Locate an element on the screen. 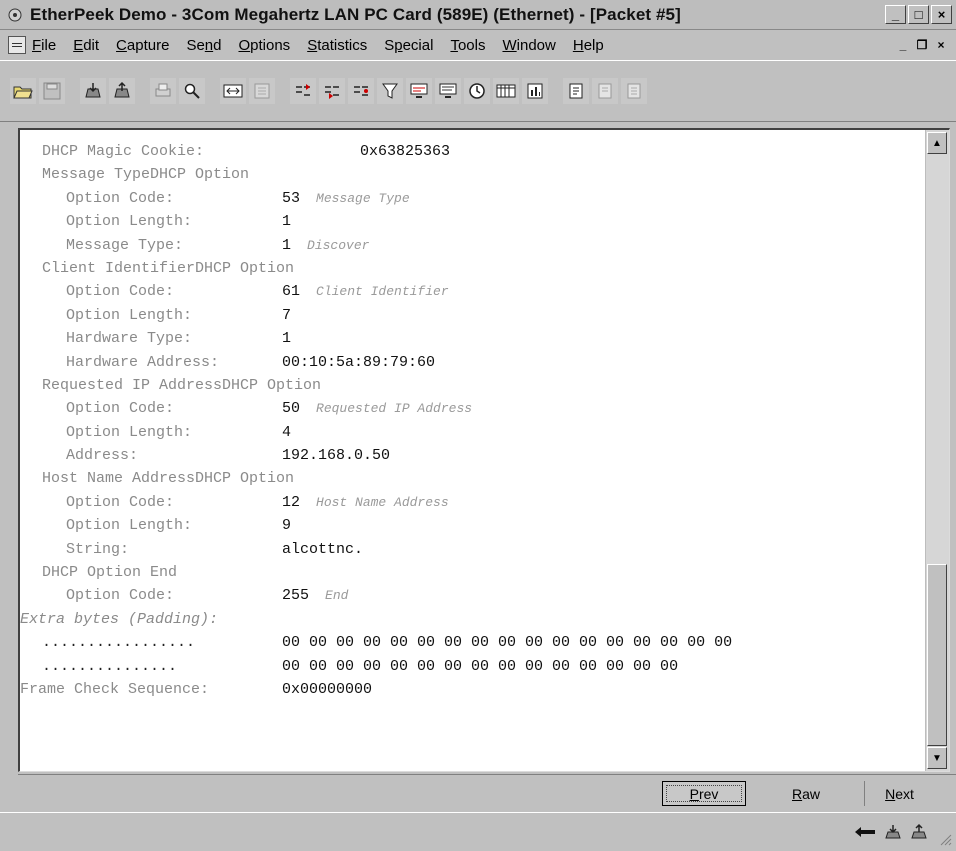  child-minimize-button: _ is located at coordinates (903, 44).